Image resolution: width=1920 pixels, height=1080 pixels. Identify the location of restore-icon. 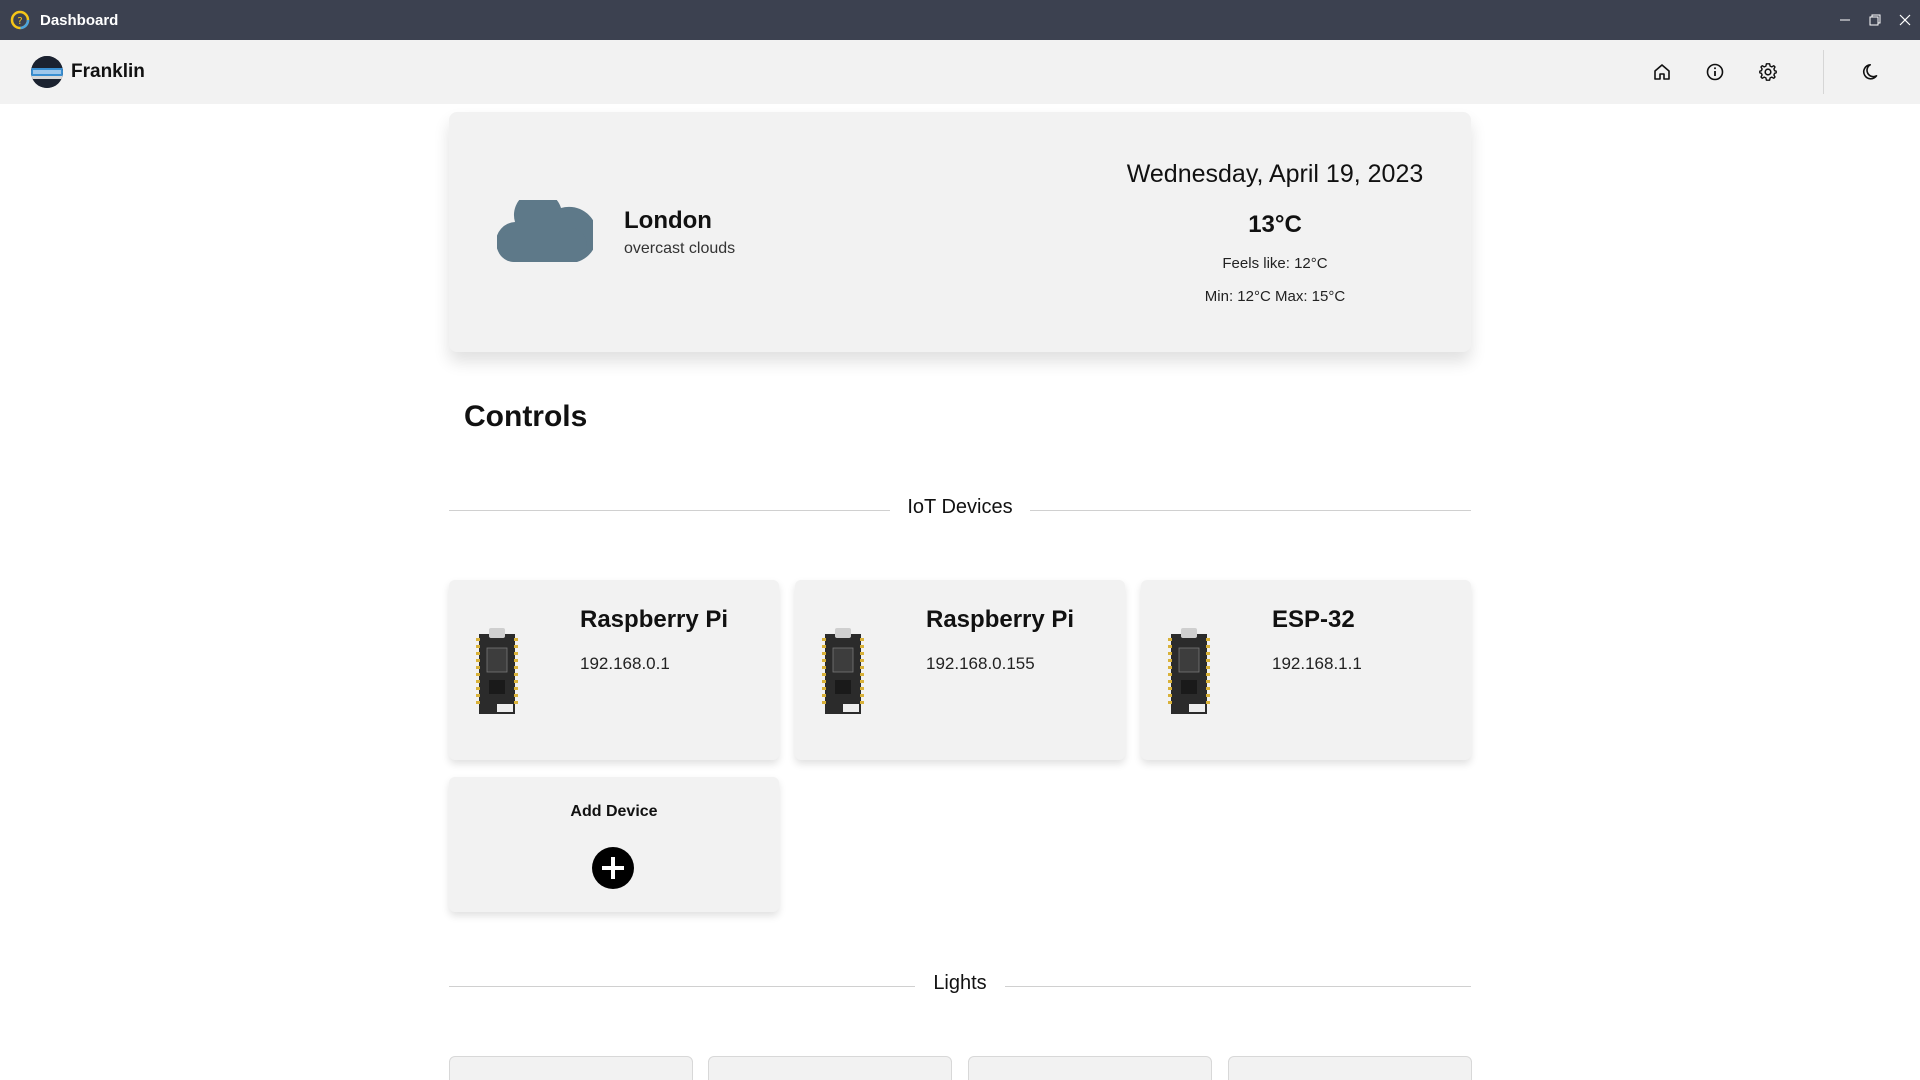
(1875, 20).